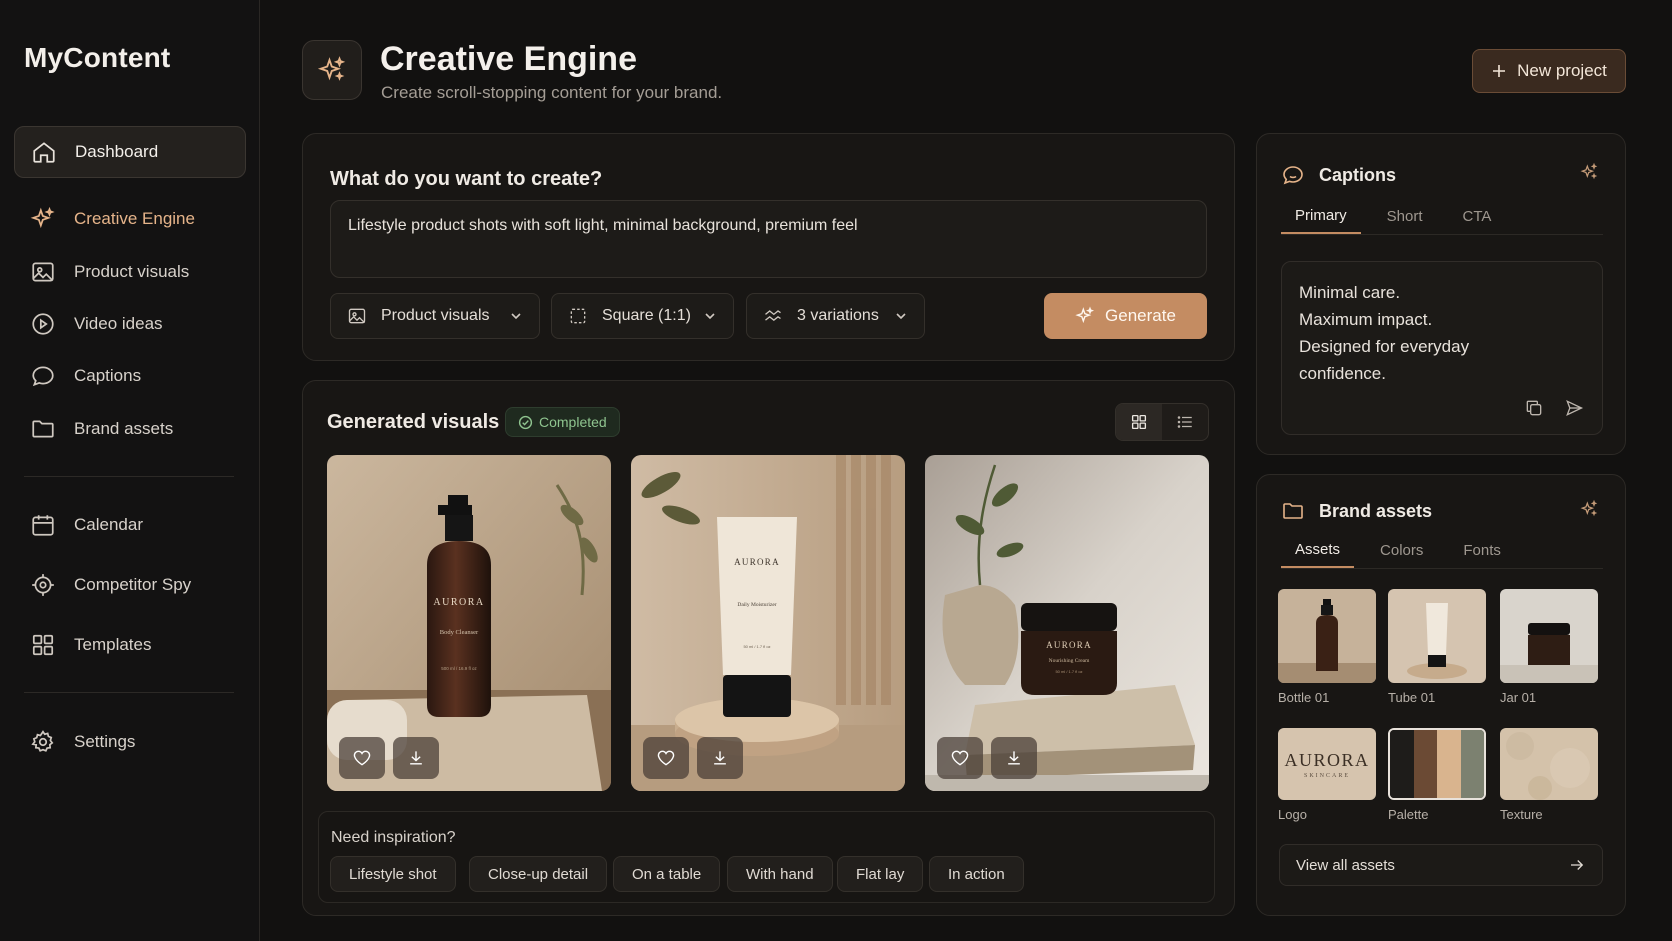 The image size is (1672, 941). Describe the element at coordinates (1442, 550) in the screenshot. I see `assets-tabs: Assets Colors Fonts` at that location.